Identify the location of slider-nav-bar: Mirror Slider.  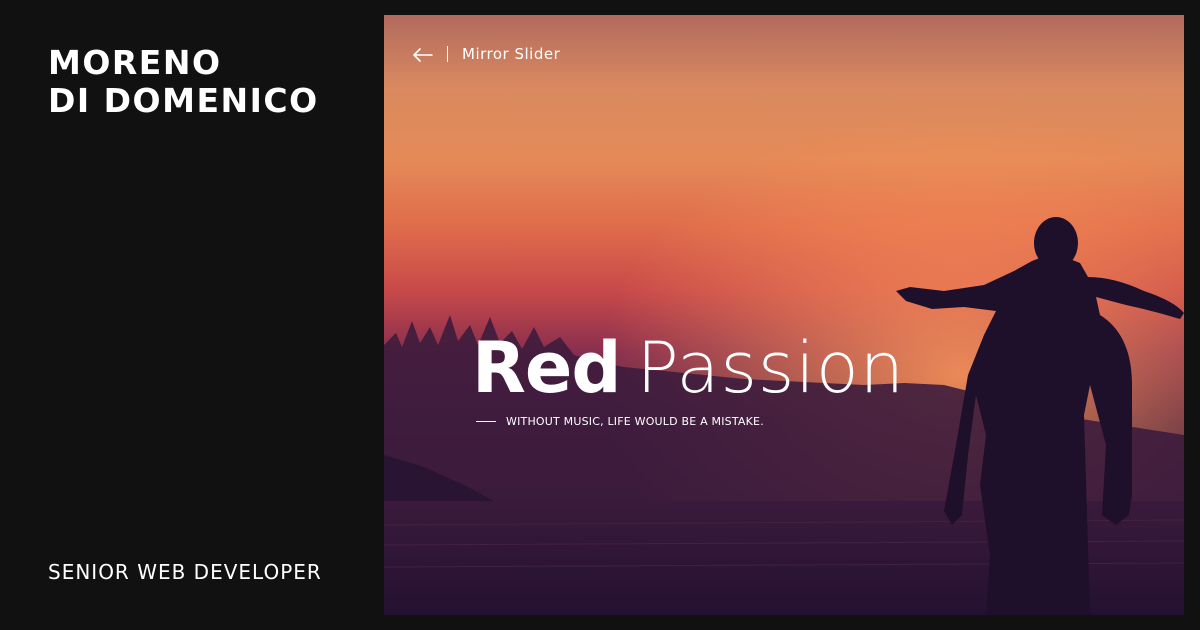
(486, 54).